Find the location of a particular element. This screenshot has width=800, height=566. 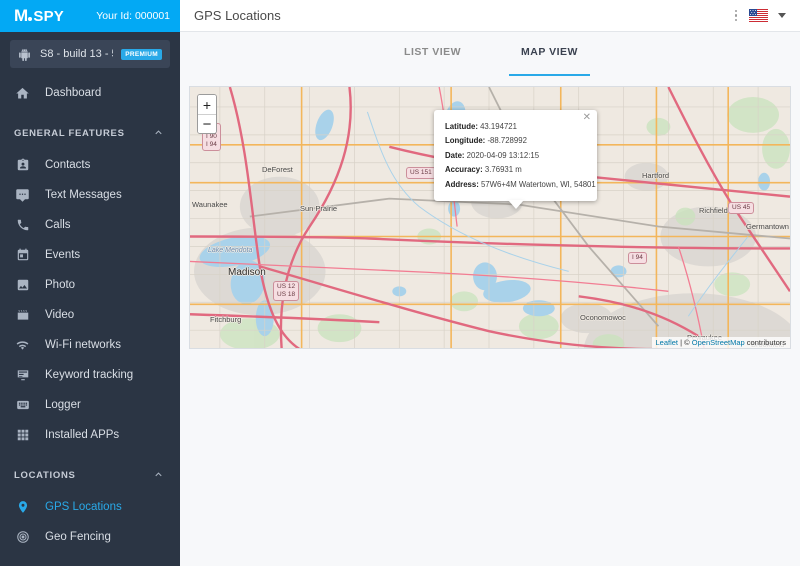

popup-value: 43.194721 is located at coordinates (498, 126).